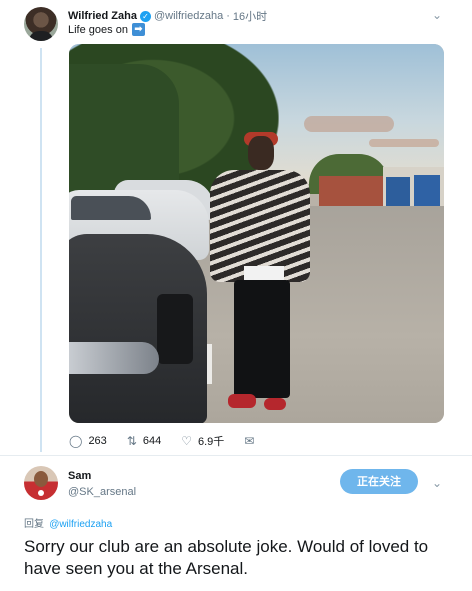  What do you see at coordinates (80, 524) in the screenshot?
I see `replying-to-mention-link: @wilfriedzaha` at bounding box center [80, 524].